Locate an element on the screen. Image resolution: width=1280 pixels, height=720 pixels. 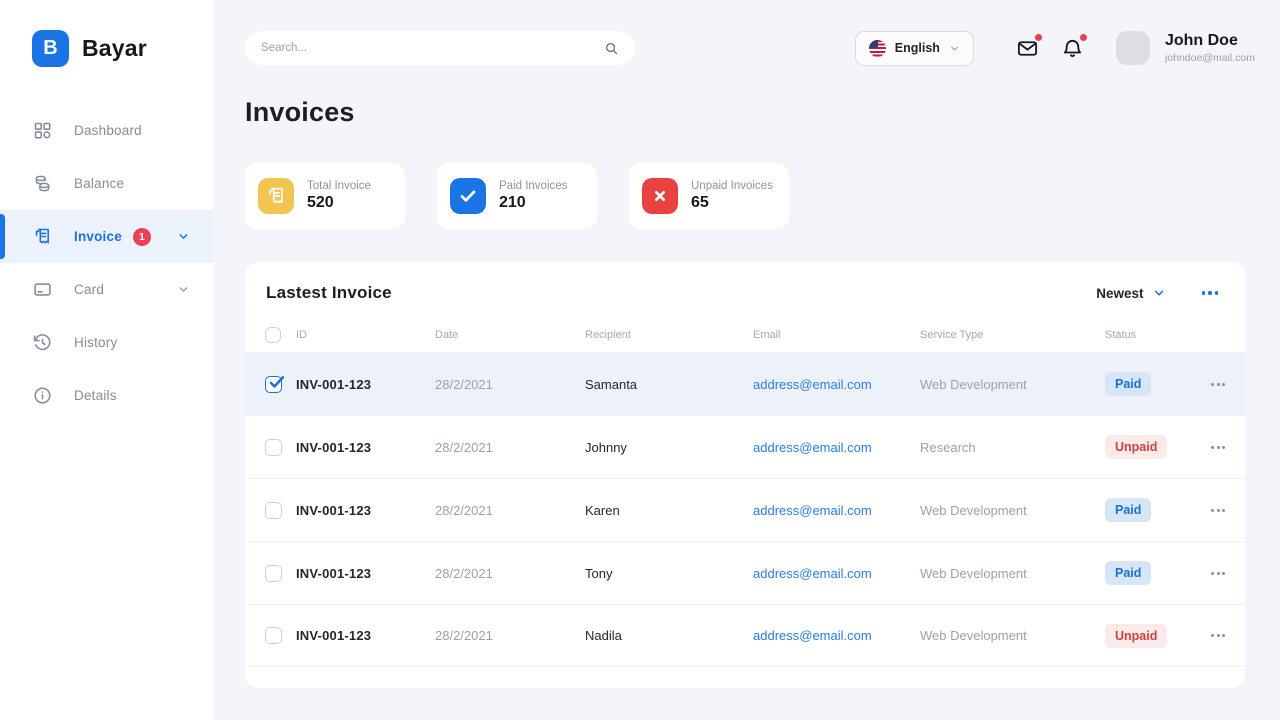
cell-recipient: Tony is located at coordinates (599, 573).